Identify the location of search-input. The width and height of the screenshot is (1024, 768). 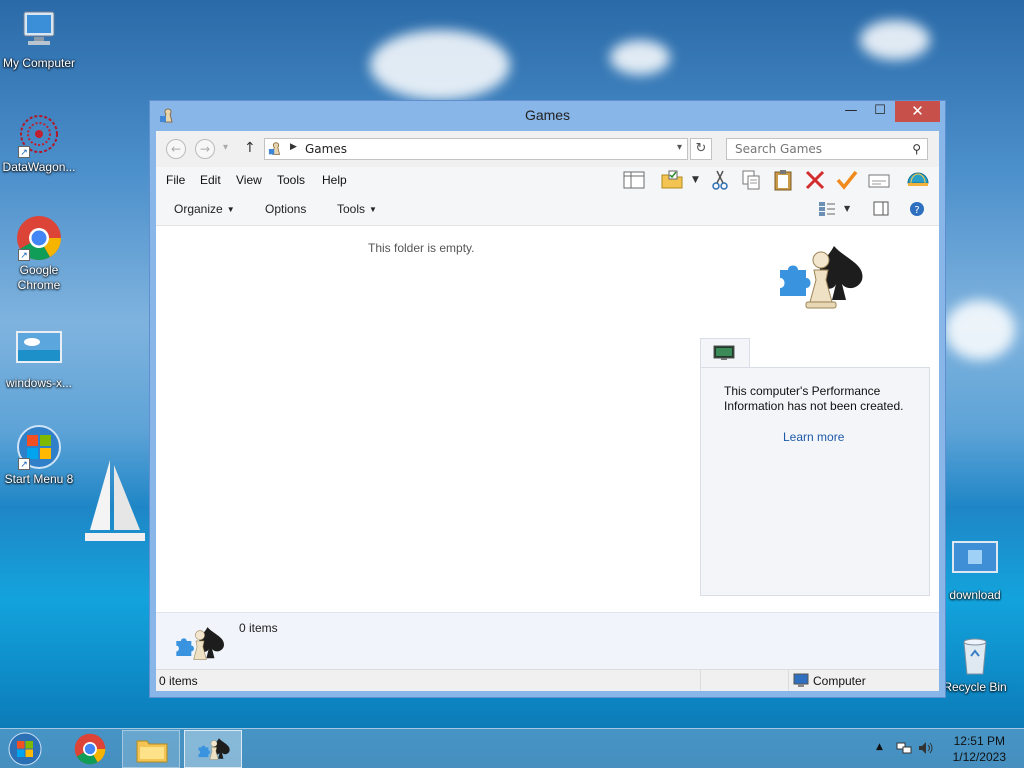
(812, 149).